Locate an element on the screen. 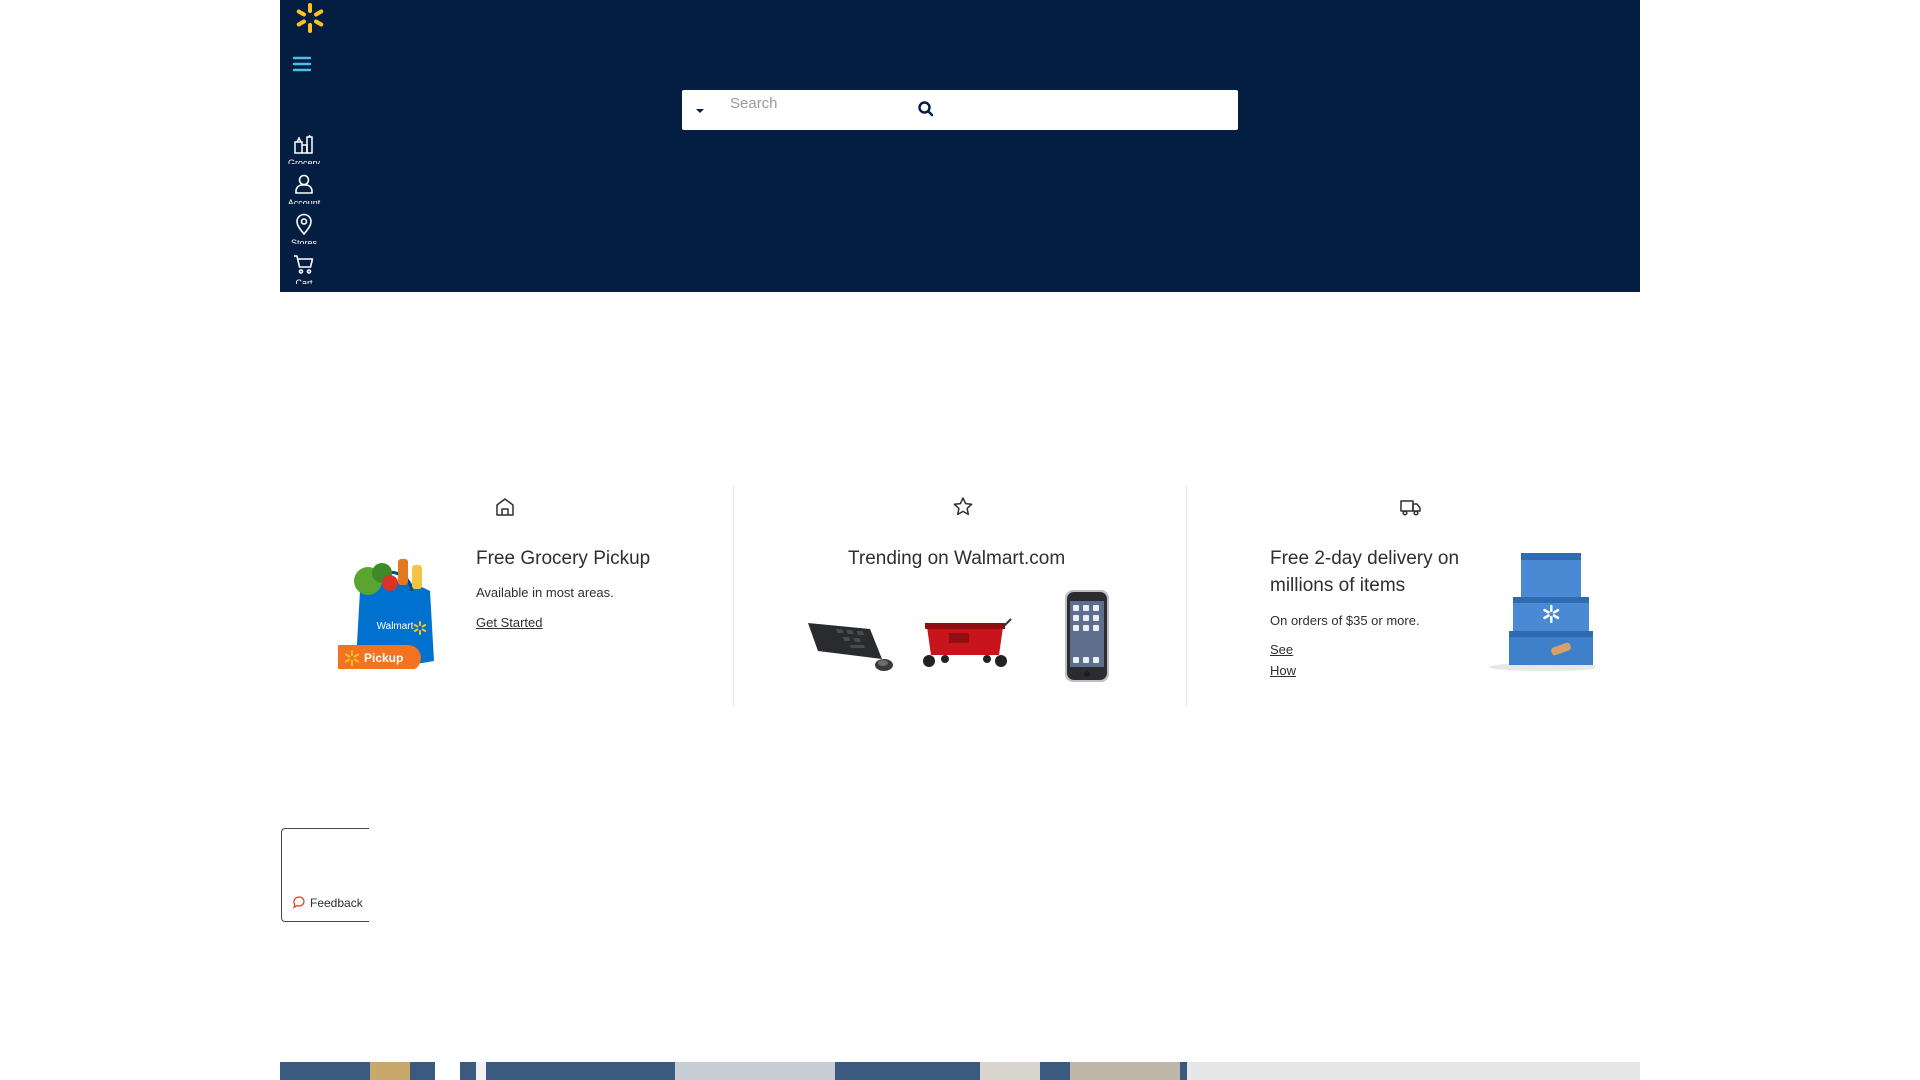 Image resolution: width=1920 pixels, height=1080 pixels. product-red-wagon is located at coordinates (965, 635).